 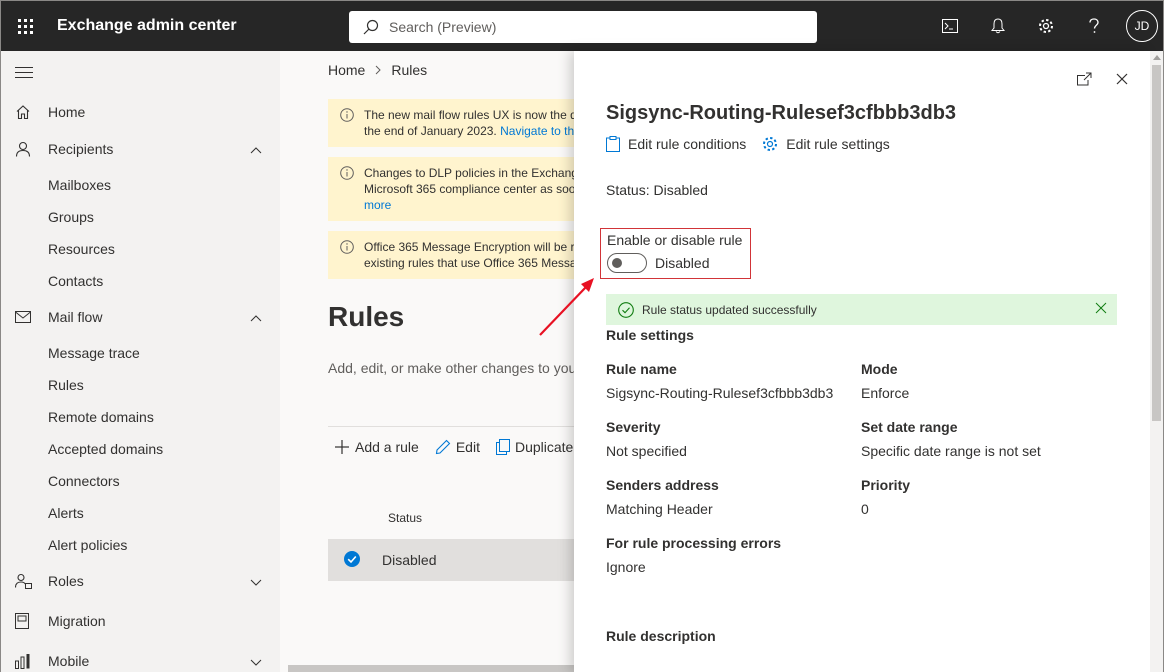 I want to click on page-title: Rules, so click(x=366, y=316).